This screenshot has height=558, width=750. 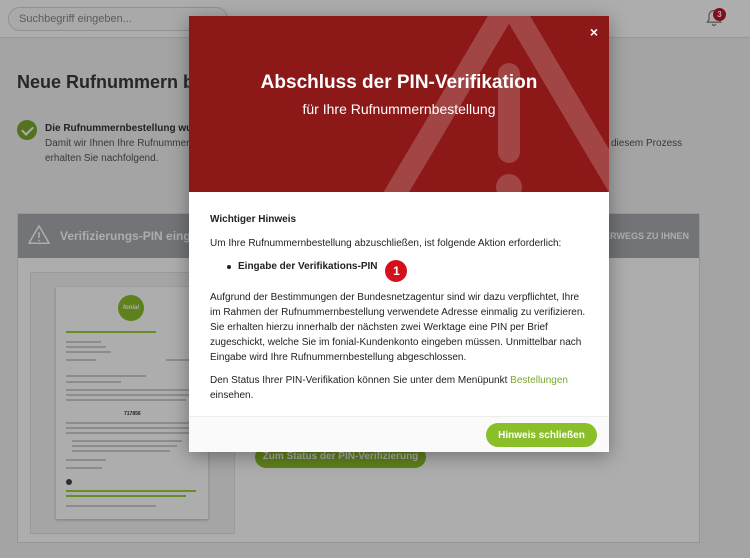 I want to click on close-icon: ×, so click(x=594, y=32).